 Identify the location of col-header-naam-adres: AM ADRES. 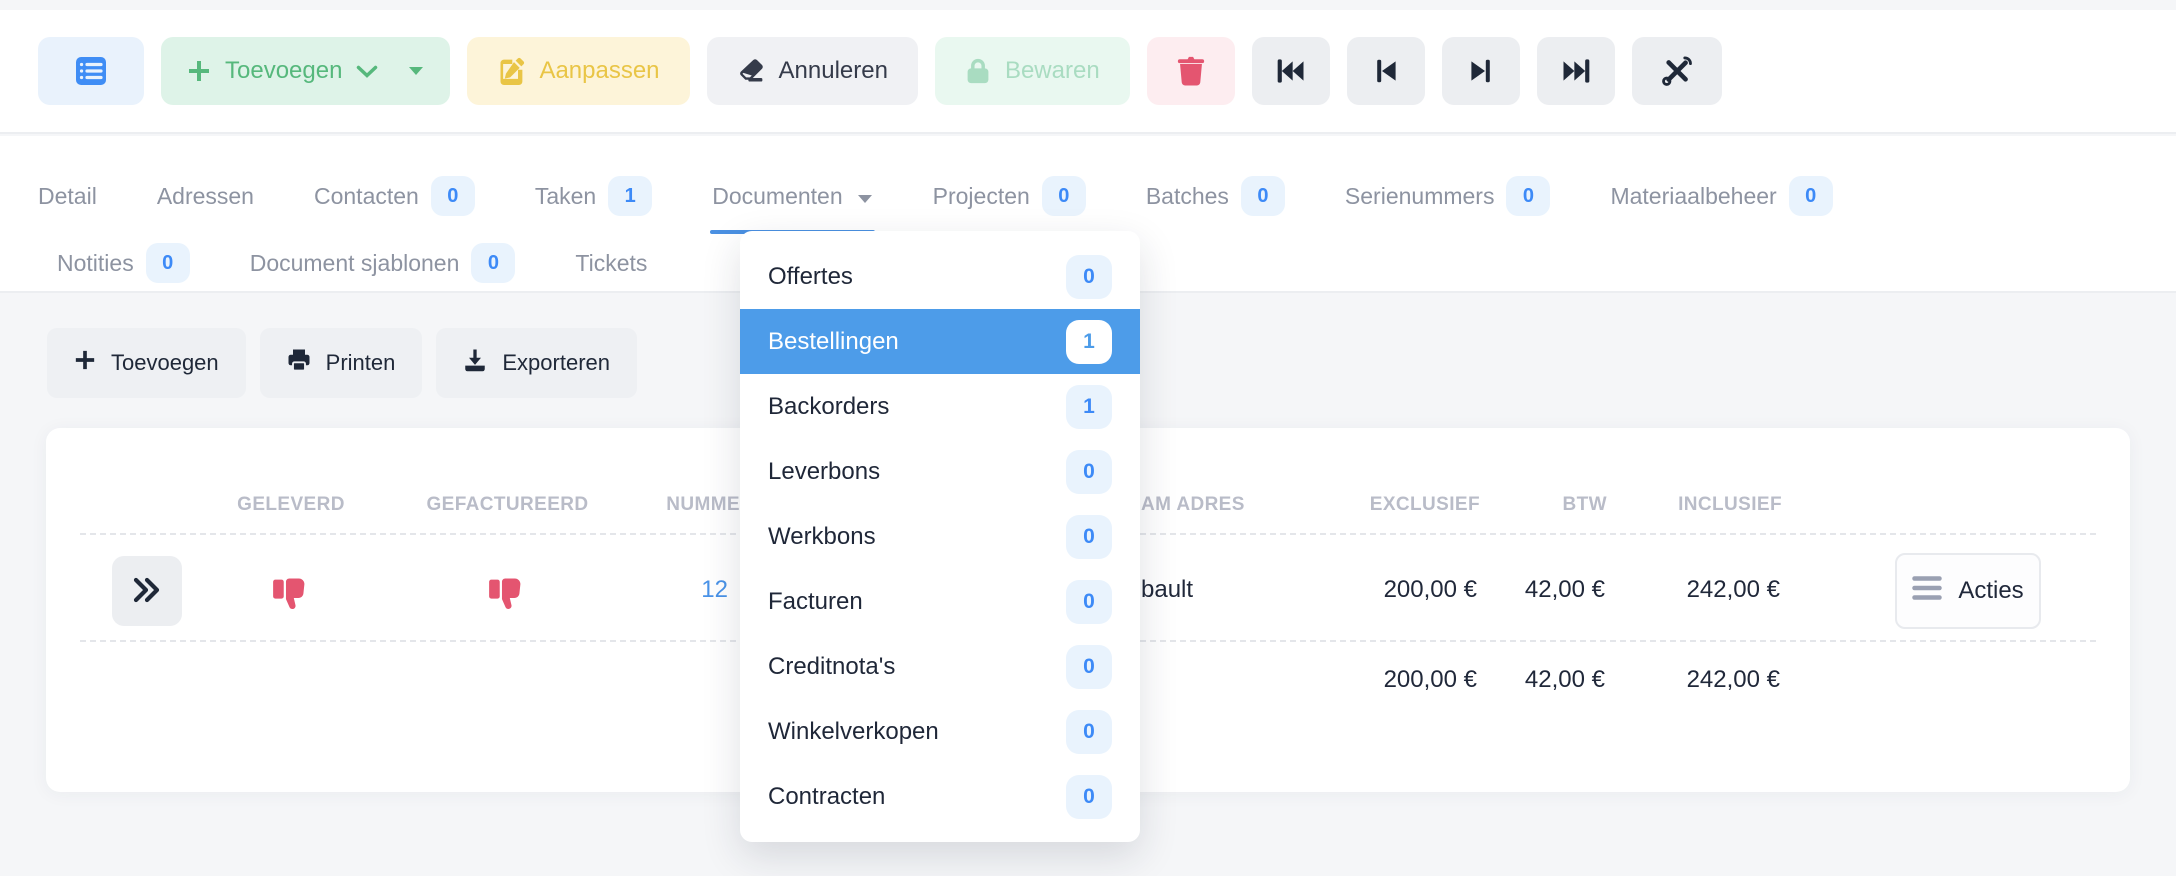
(1193, 504).